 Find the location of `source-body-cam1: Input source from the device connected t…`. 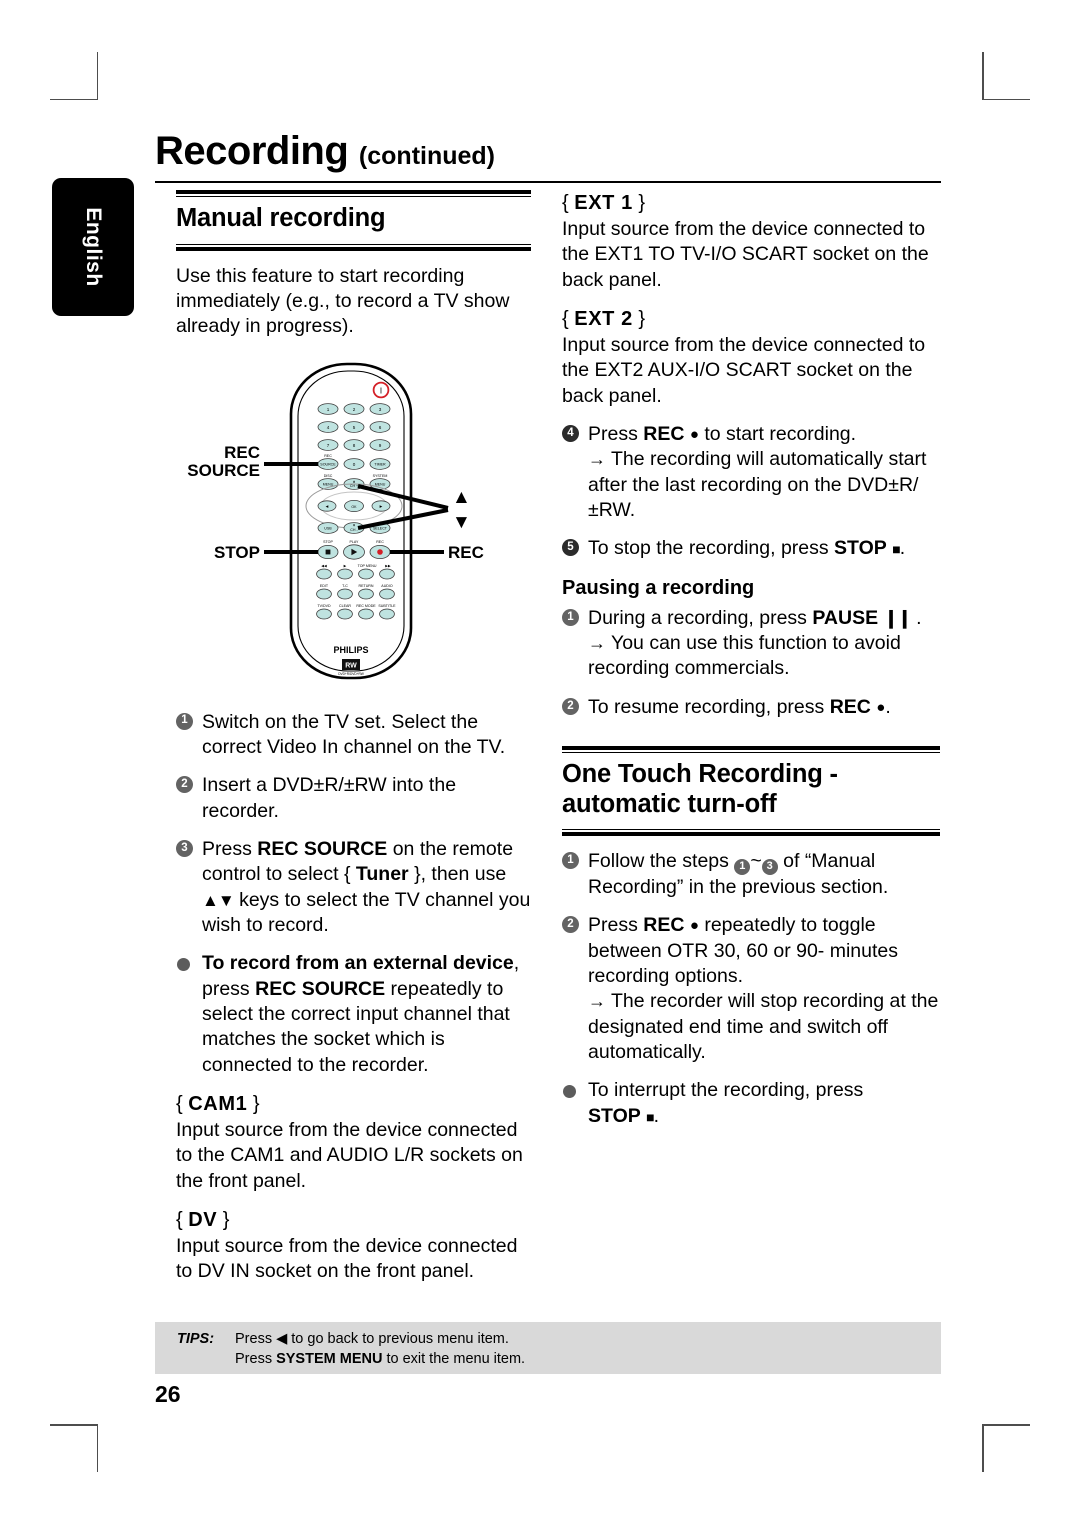

source-body-cam1: Input source from the device connected t… is located at coordinates (349, 1155).